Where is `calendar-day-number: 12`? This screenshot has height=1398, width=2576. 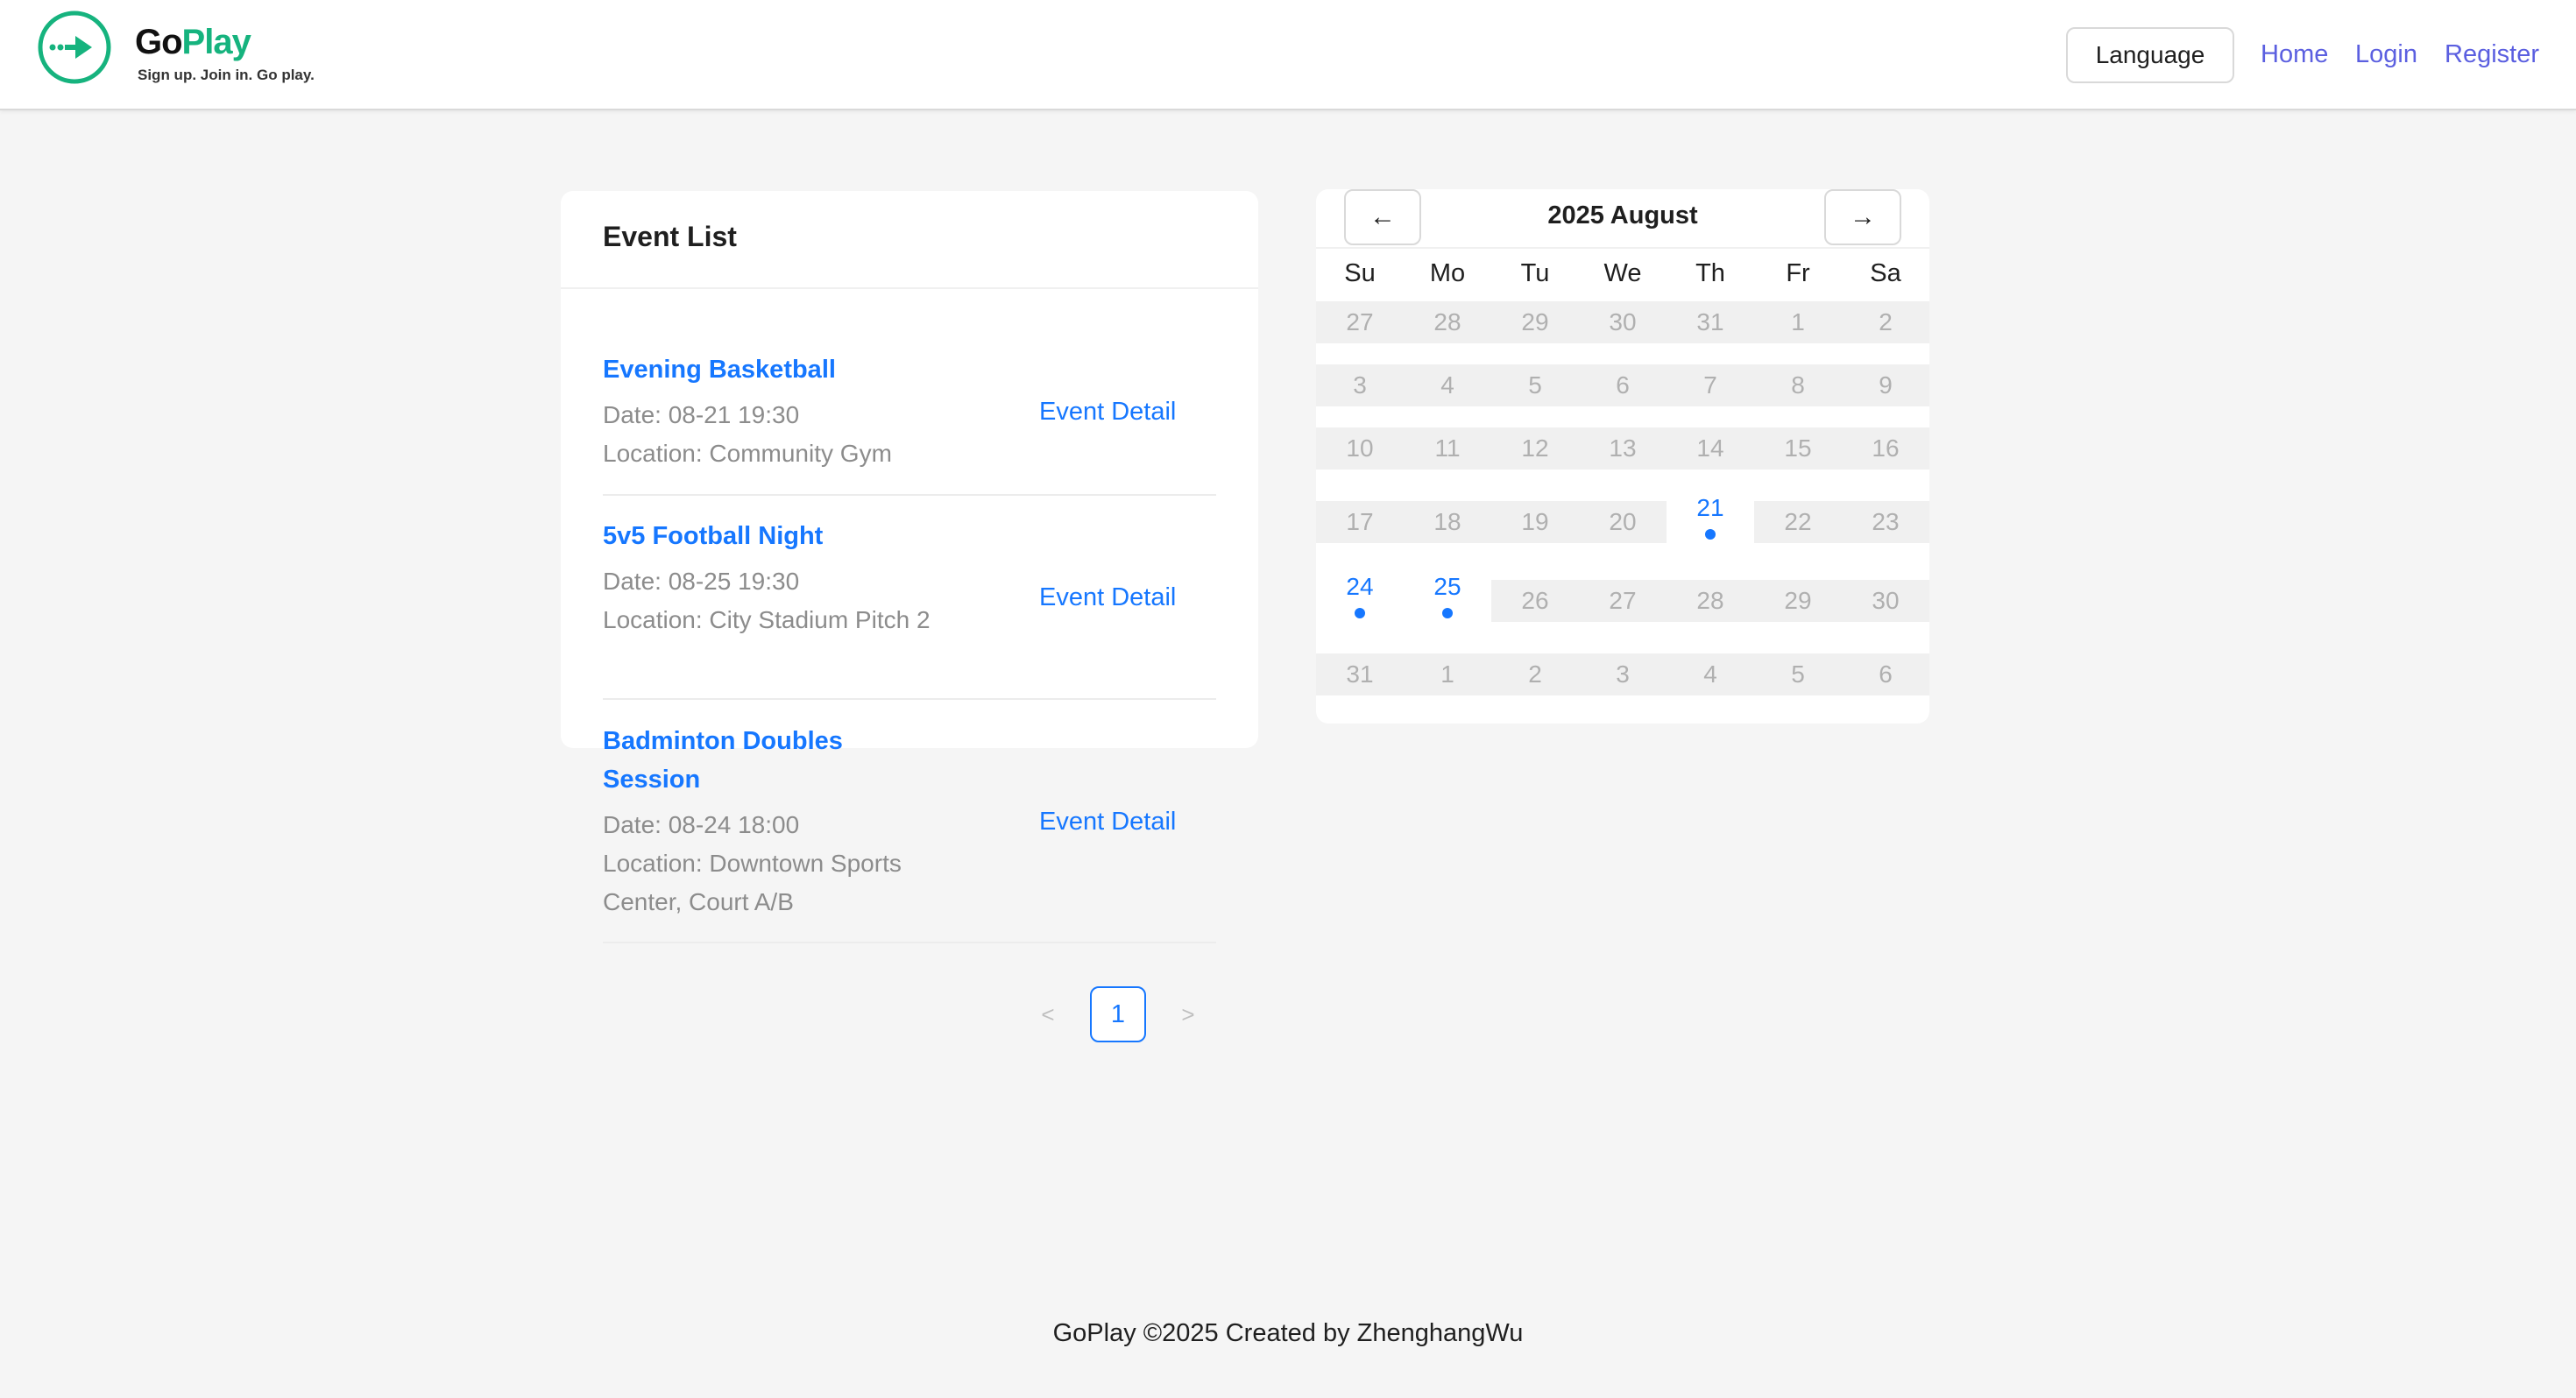 calendar-day-number: 12 is located at coordinates (1535, 448).